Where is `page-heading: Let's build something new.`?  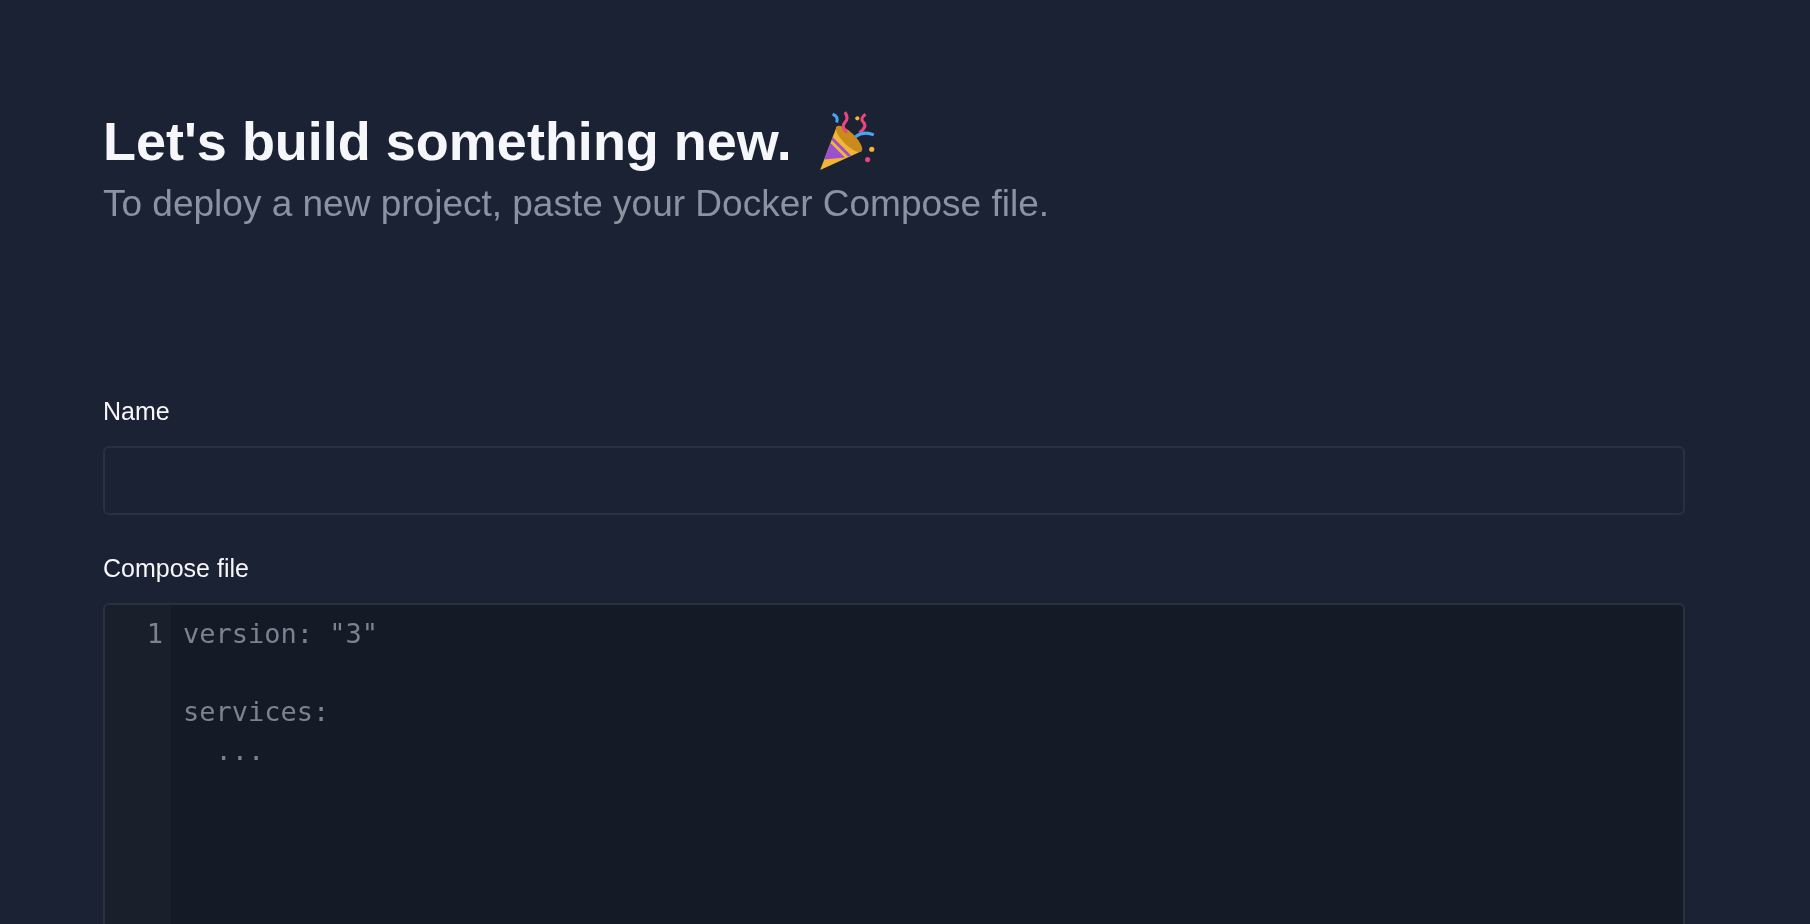
page-heading: Let's build something new. is located at coordinates (447, 141).